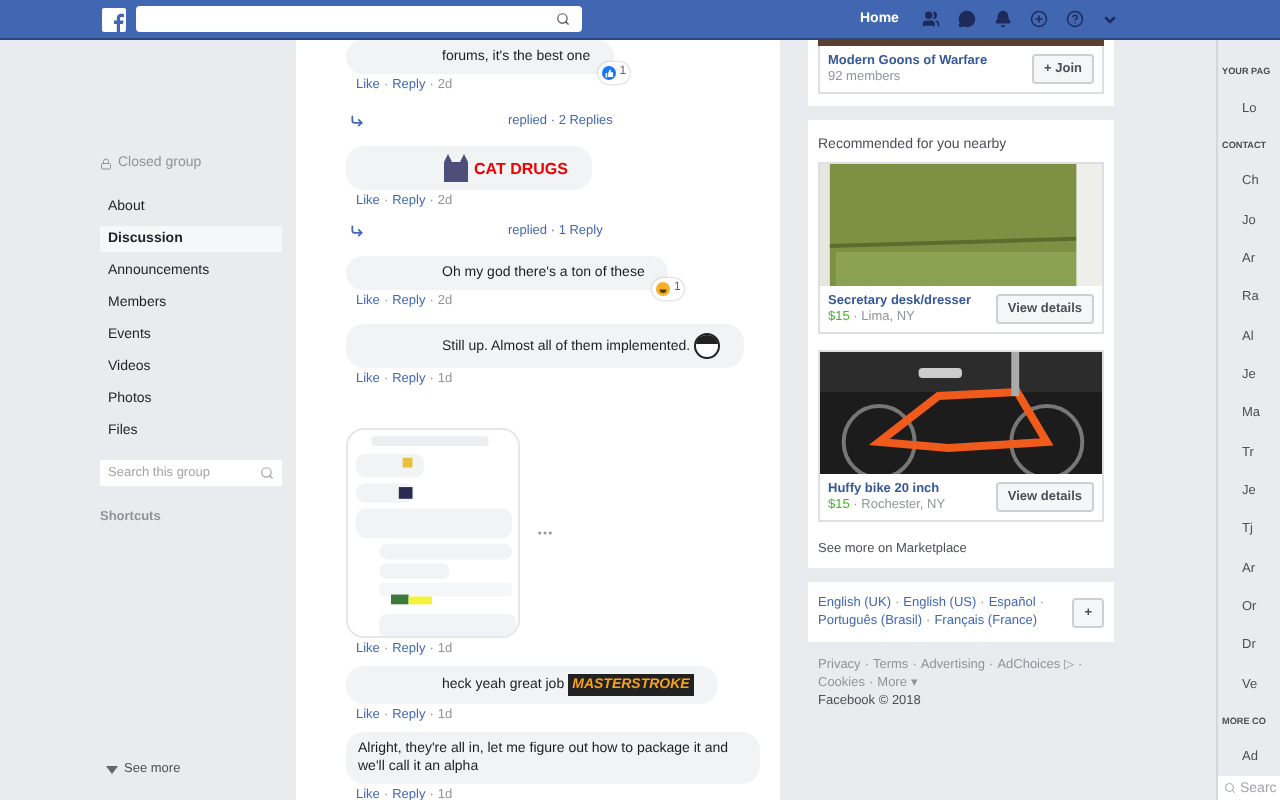 Image resolution: width=1280 pixels, height=800 pixels. I want to click on like-reaction-icon, so click(608, 73).